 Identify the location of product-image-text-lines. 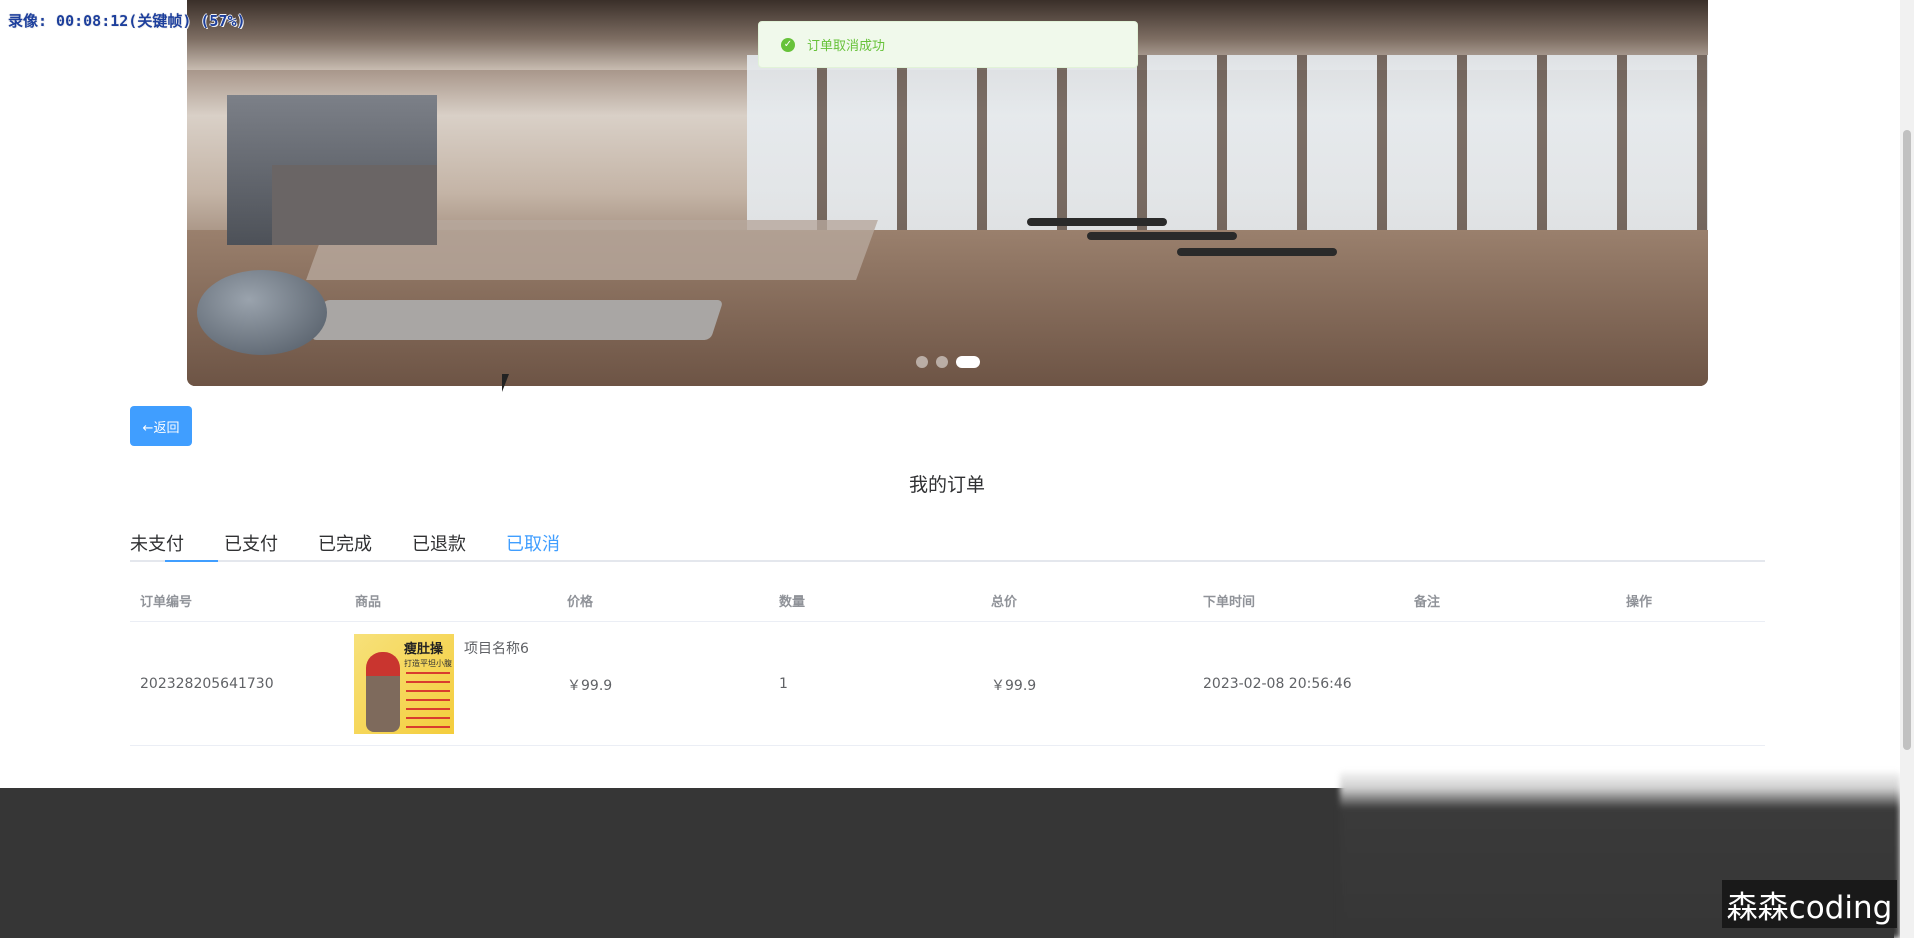
(428, 700).